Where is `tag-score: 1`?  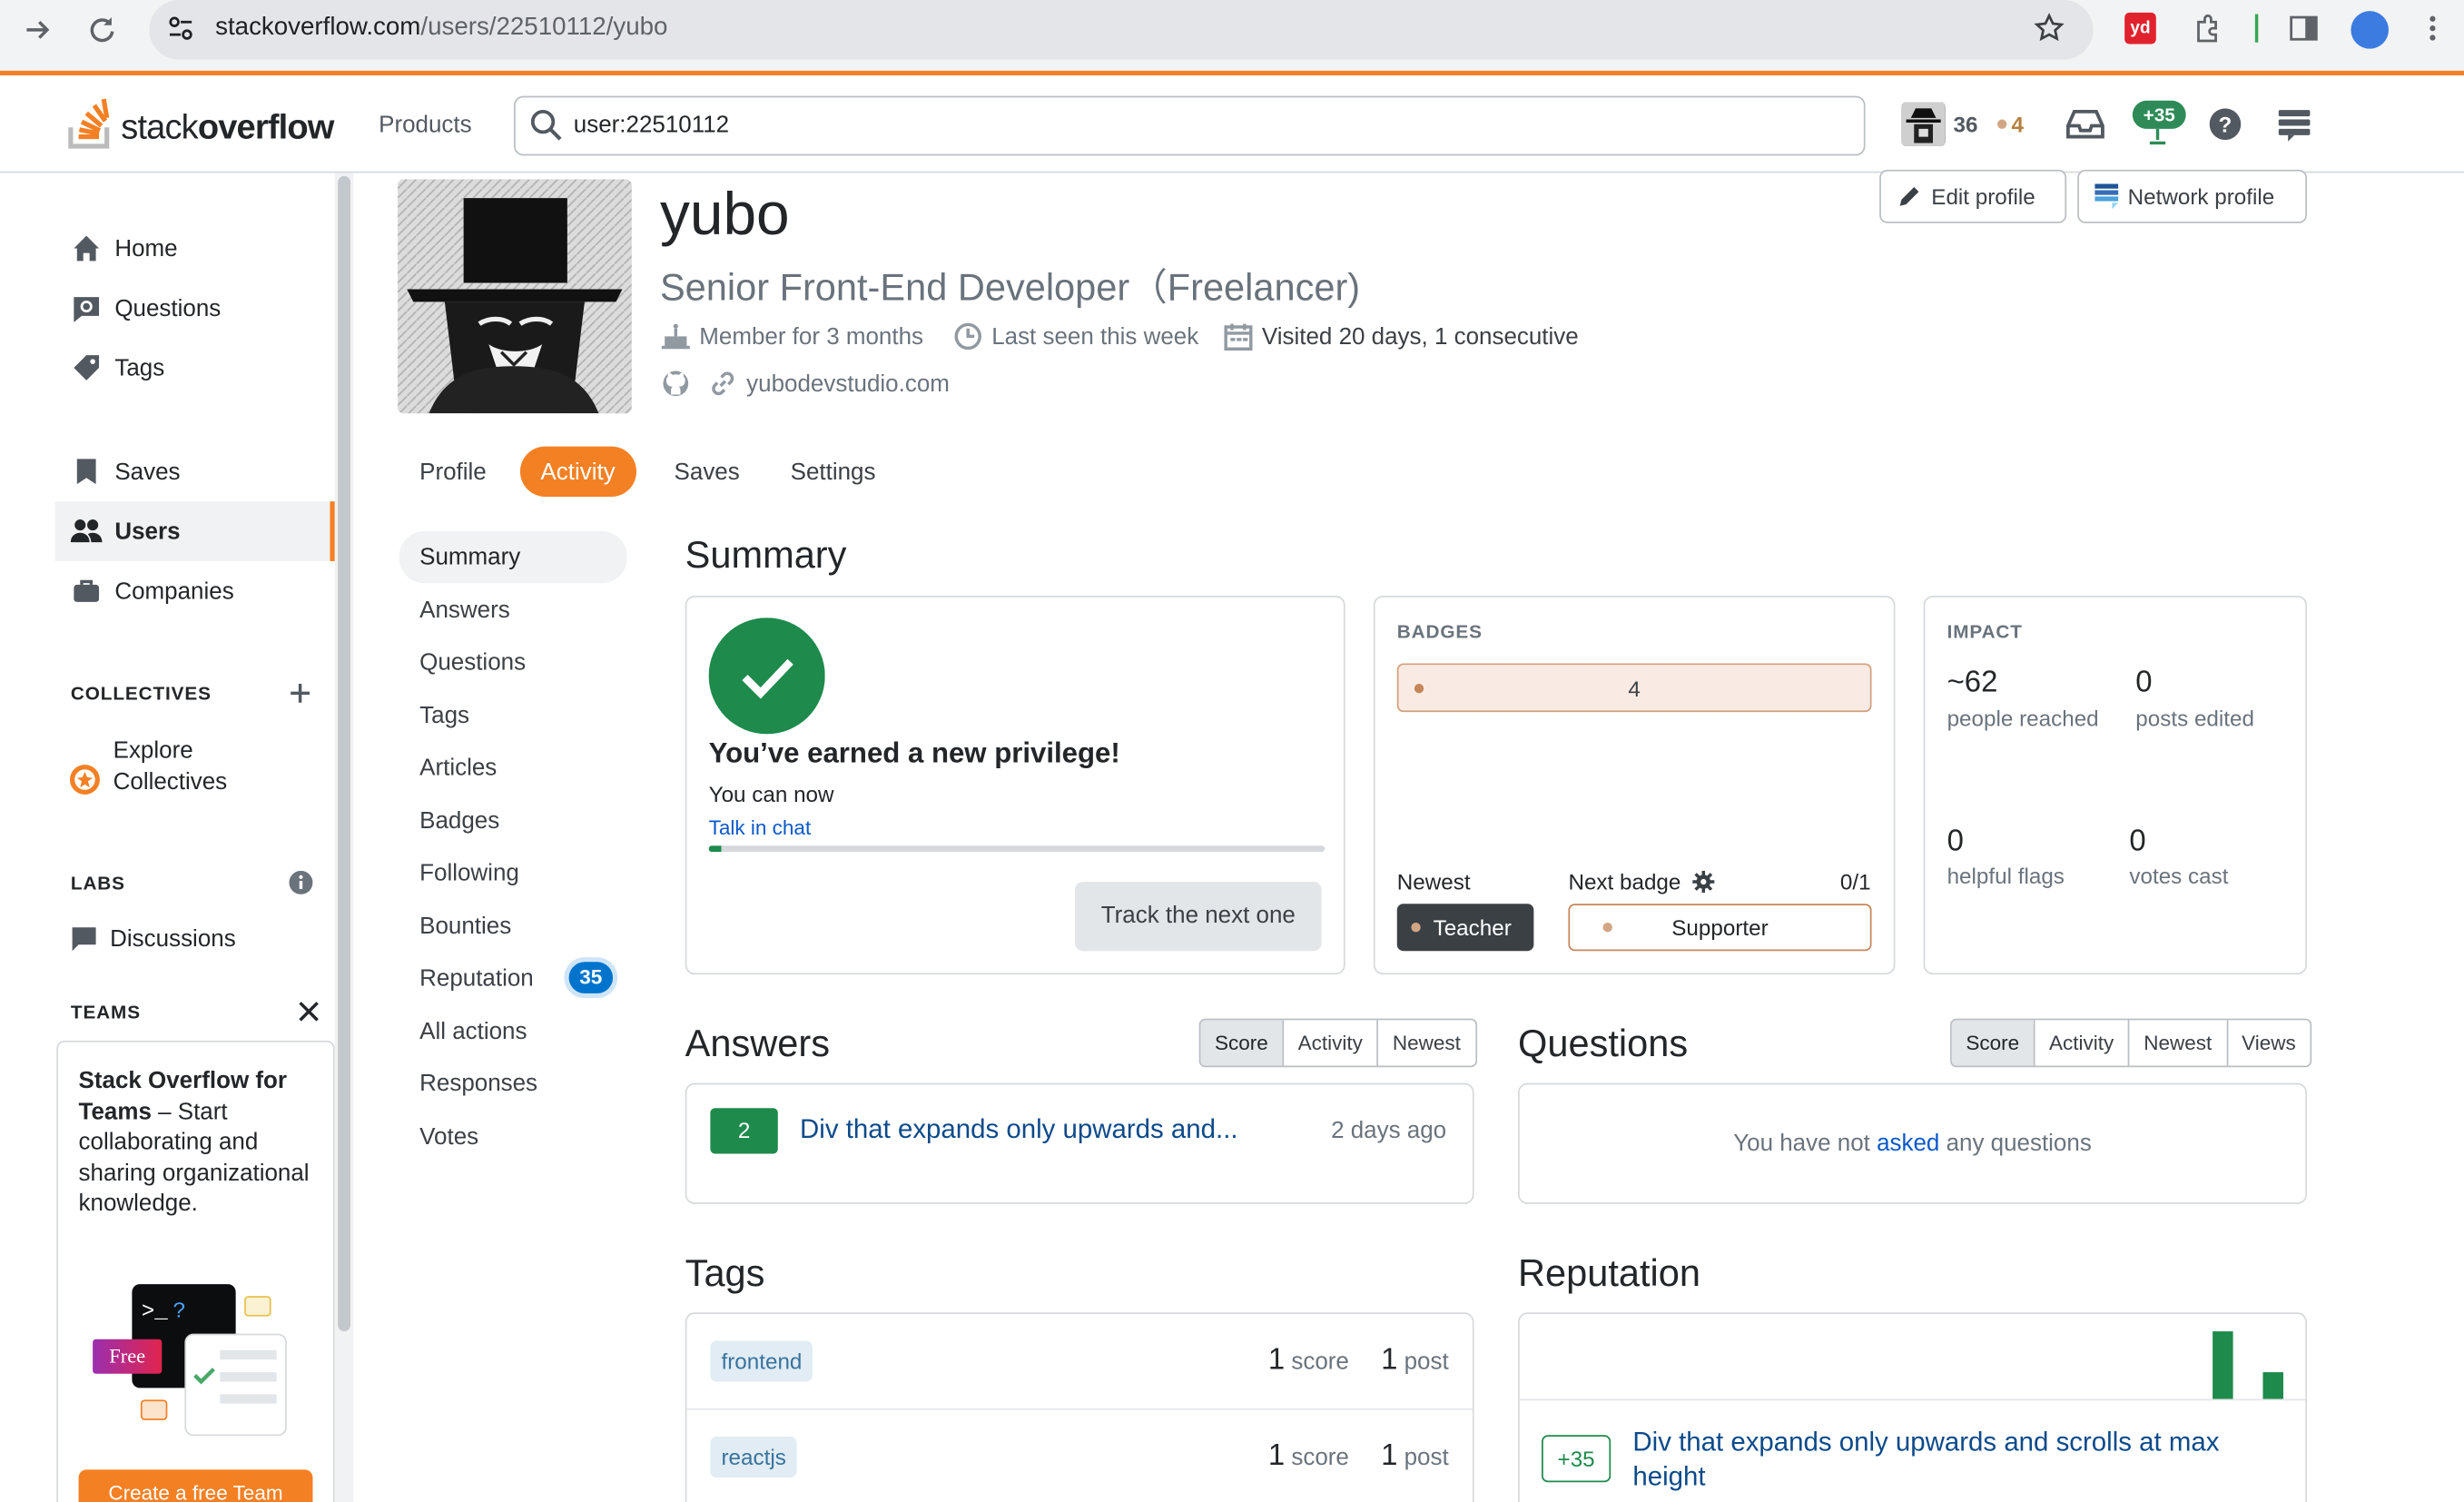
tag-score: 1 is located at coordinates (1276, 1456).